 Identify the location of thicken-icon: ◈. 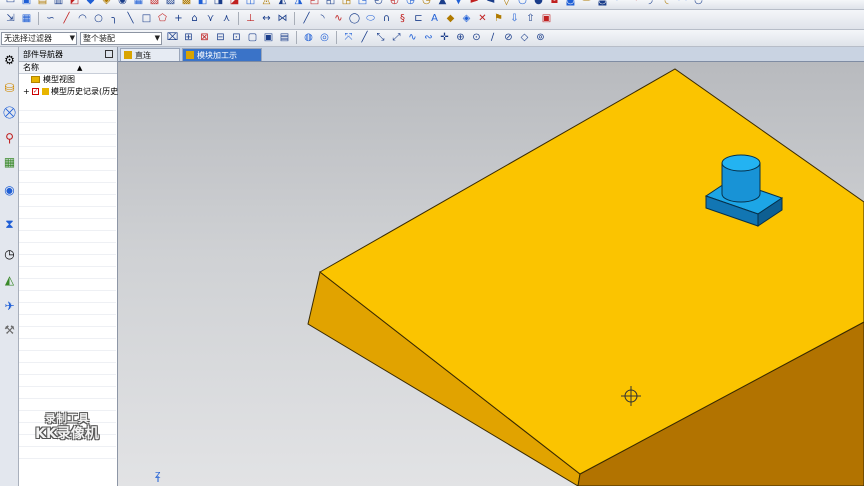
(466, 18).